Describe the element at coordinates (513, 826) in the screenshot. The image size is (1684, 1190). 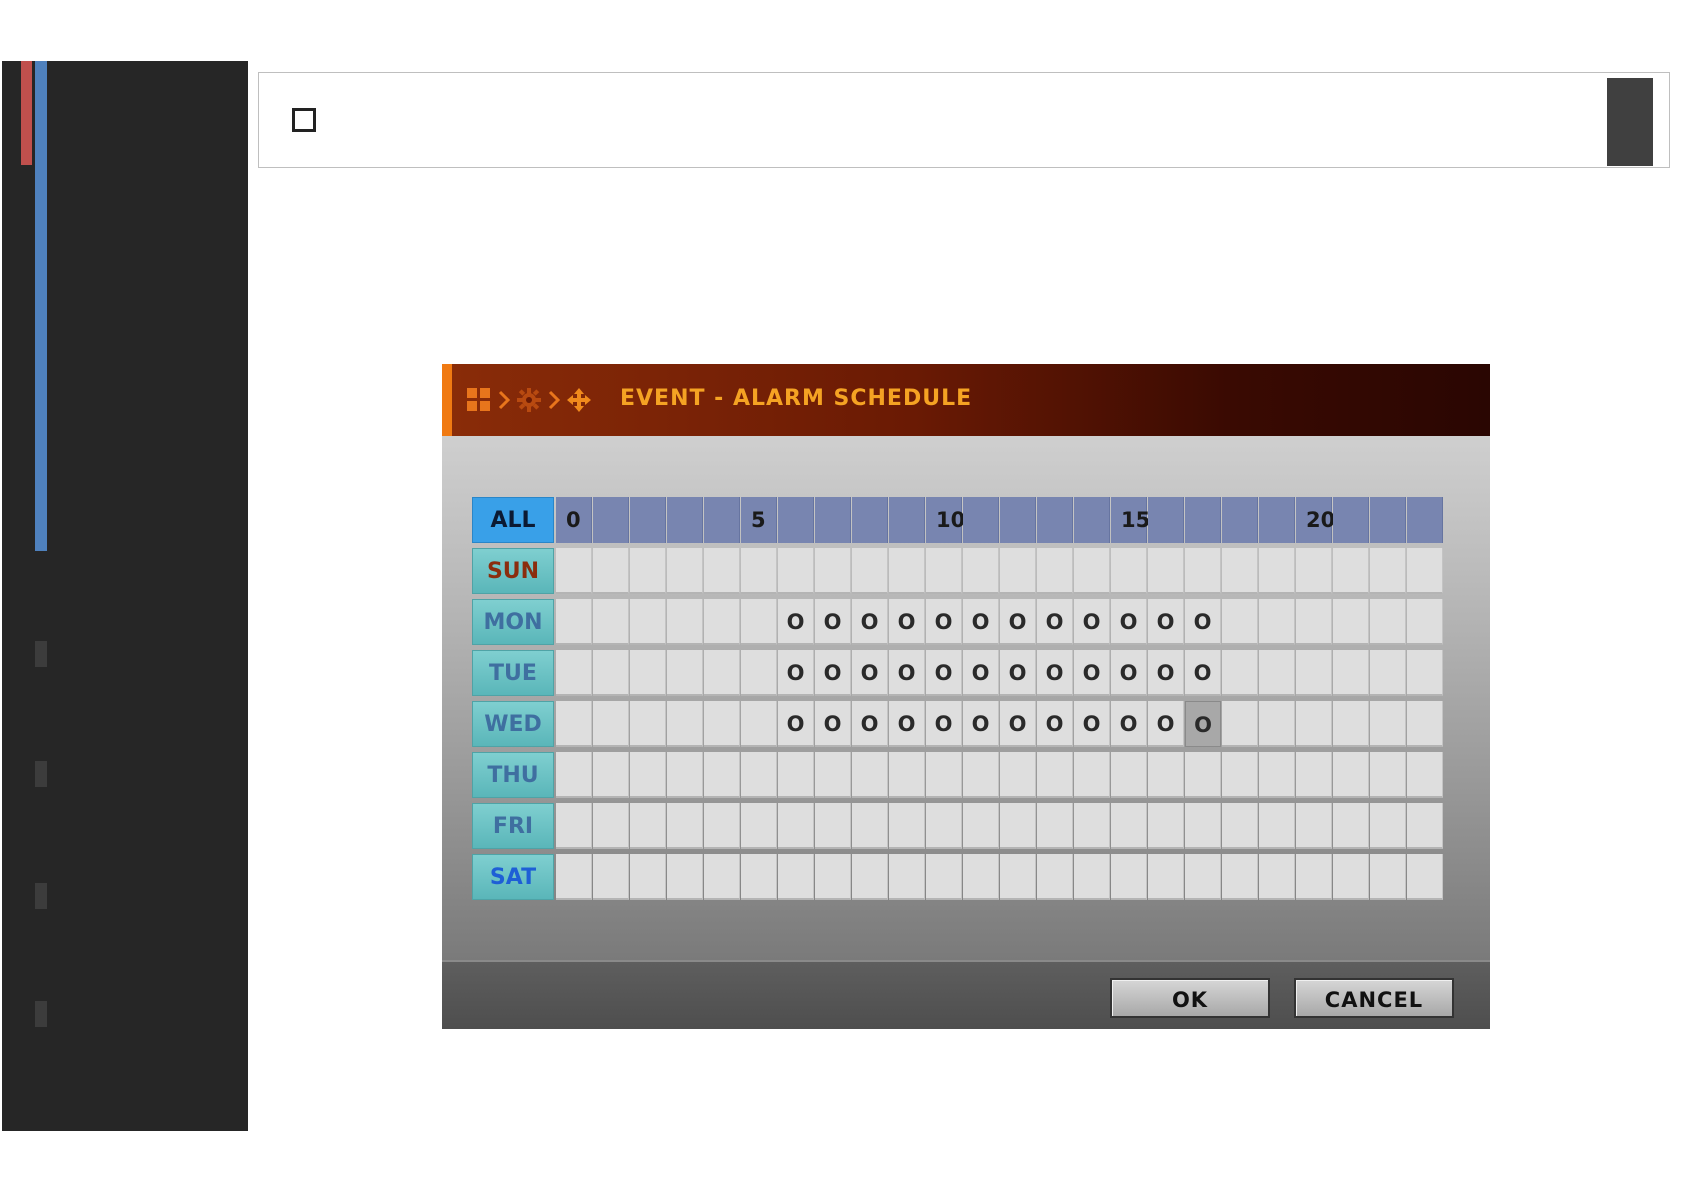
I see `day-label-fri: FRI` at that location.